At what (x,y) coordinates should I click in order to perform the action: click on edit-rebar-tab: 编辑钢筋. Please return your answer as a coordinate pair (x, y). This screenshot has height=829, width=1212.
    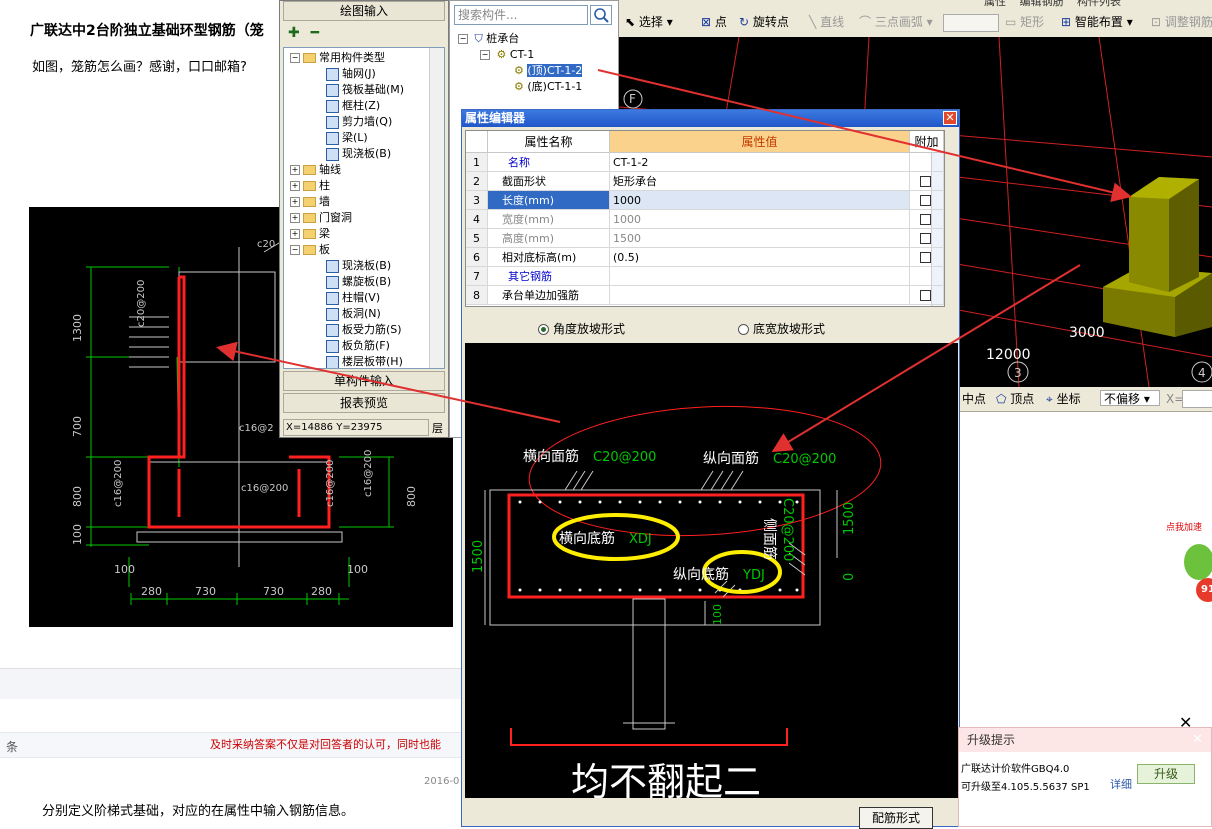
    Looking at the image, I should click on (1042, 4).